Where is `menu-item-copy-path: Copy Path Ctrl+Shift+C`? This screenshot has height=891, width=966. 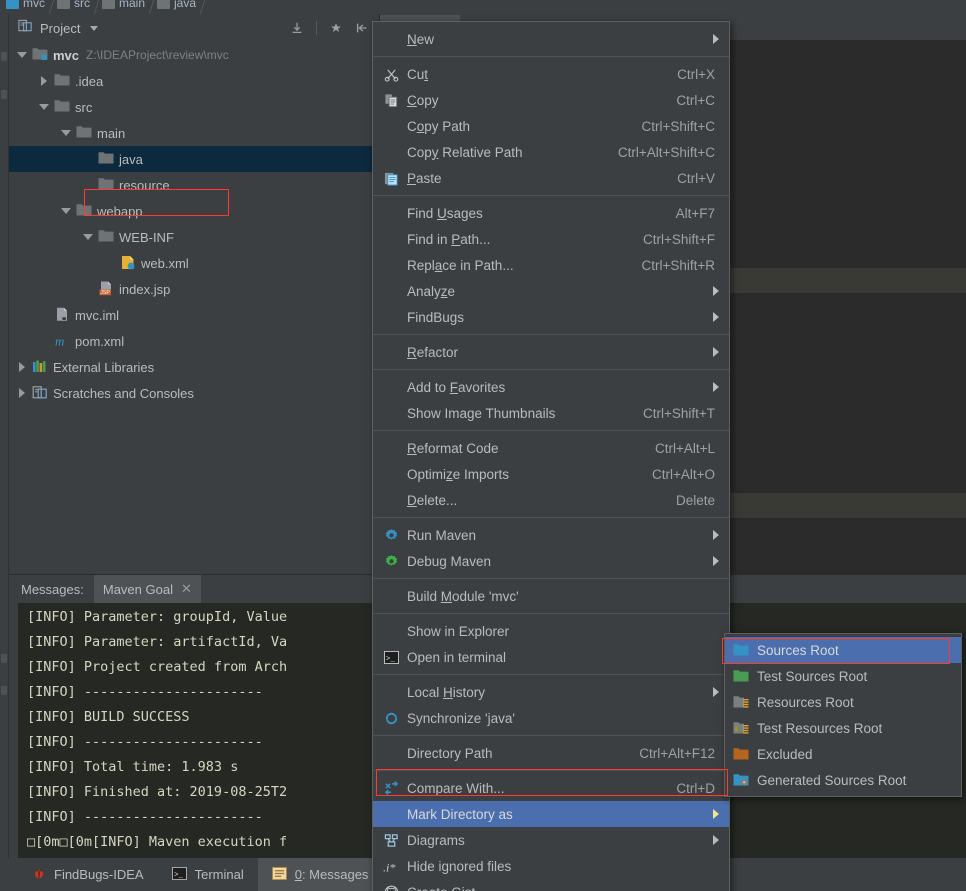 menu-item-copy-path: Copy Path Ctrl+Shift+C is located at coordinates (551, 126).